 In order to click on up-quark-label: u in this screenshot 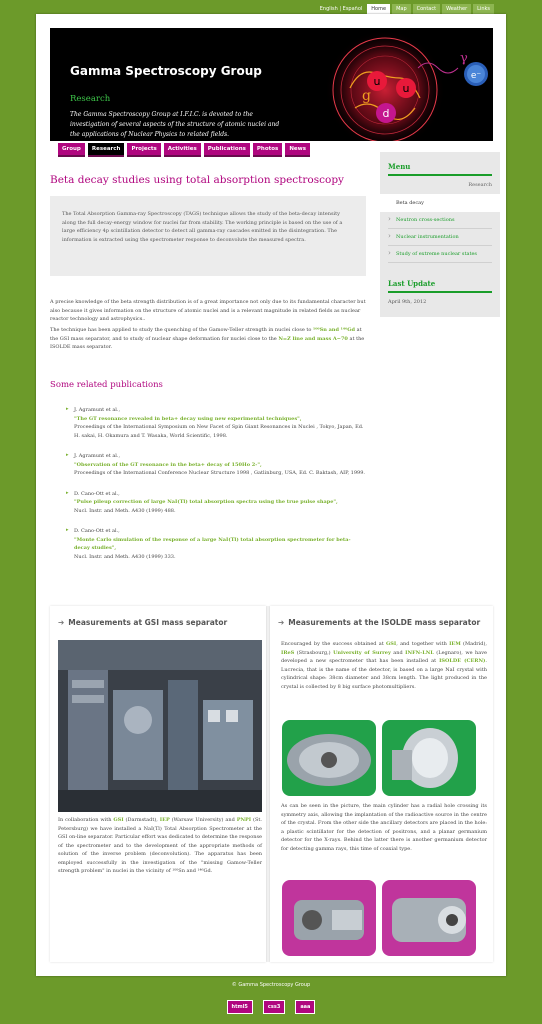, I will do `click(377, 81)`.